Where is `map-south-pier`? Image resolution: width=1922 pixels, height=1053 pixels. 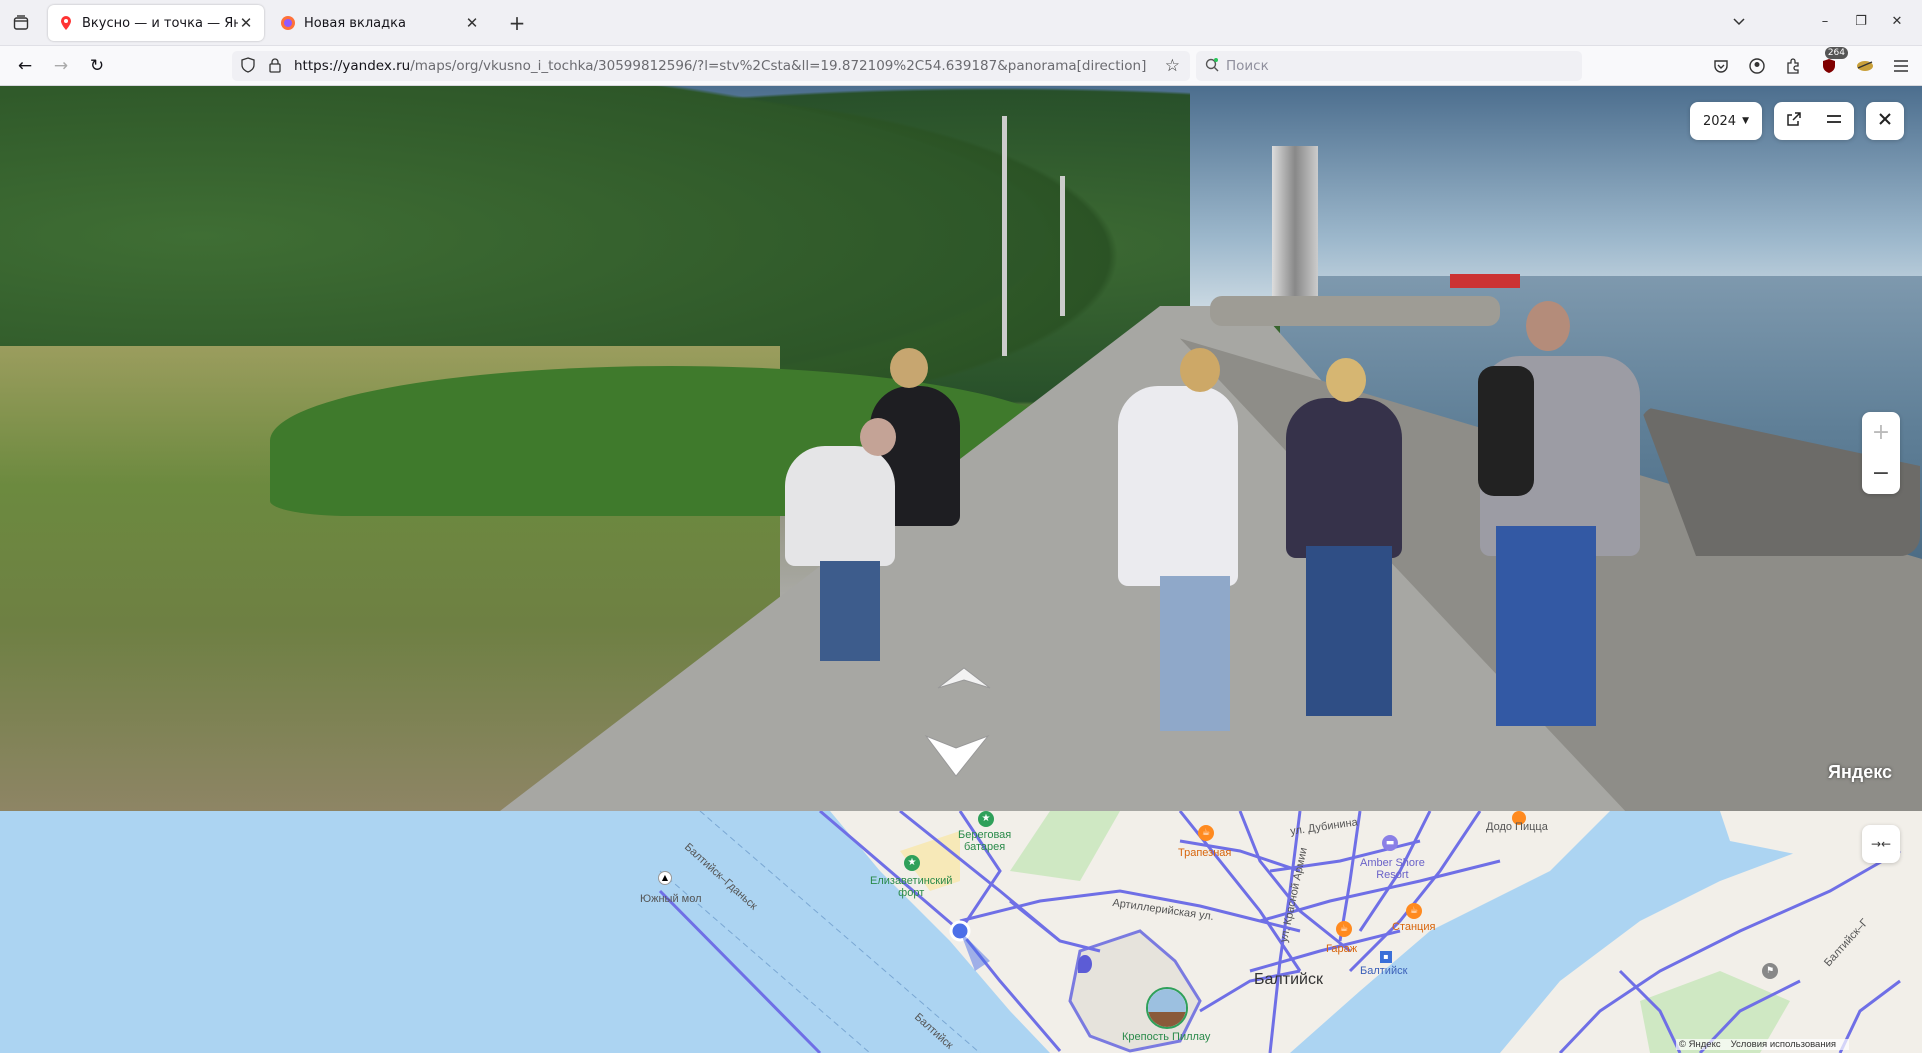 map-south-pier is located at coordinates (740, 971).